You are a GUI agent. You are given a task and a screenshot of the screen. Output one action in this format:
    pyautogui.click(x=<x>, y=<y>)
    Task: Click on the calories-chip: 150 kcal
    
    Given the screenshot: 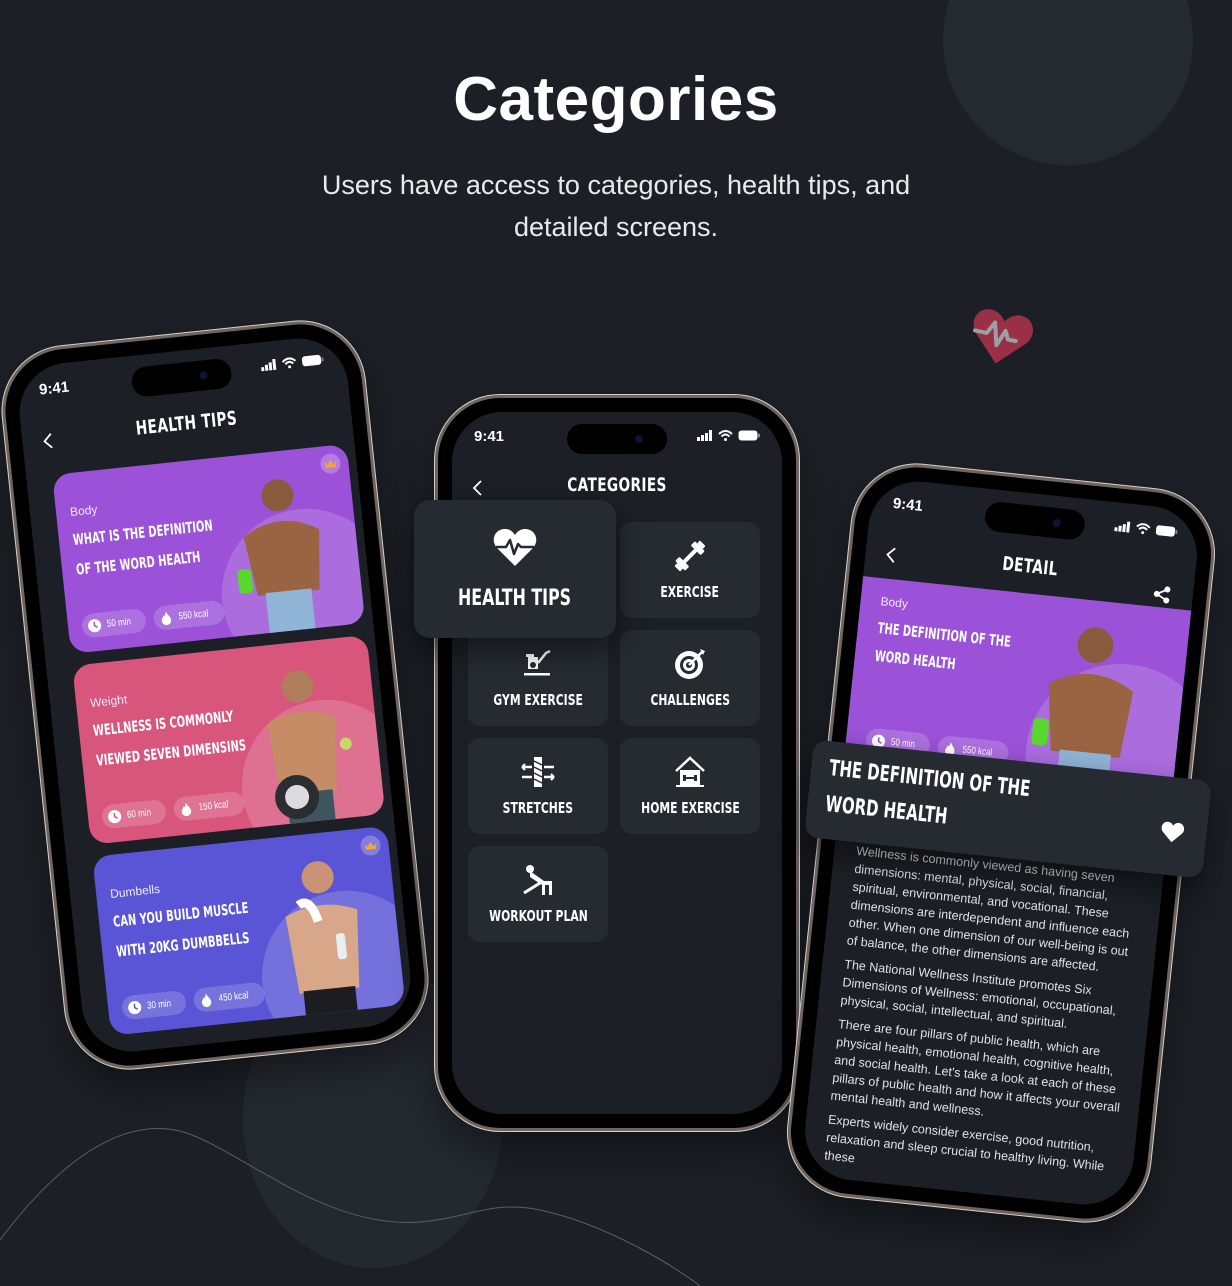 What is the action you would take?
    pyautogui.click(x=209, y=806)
    